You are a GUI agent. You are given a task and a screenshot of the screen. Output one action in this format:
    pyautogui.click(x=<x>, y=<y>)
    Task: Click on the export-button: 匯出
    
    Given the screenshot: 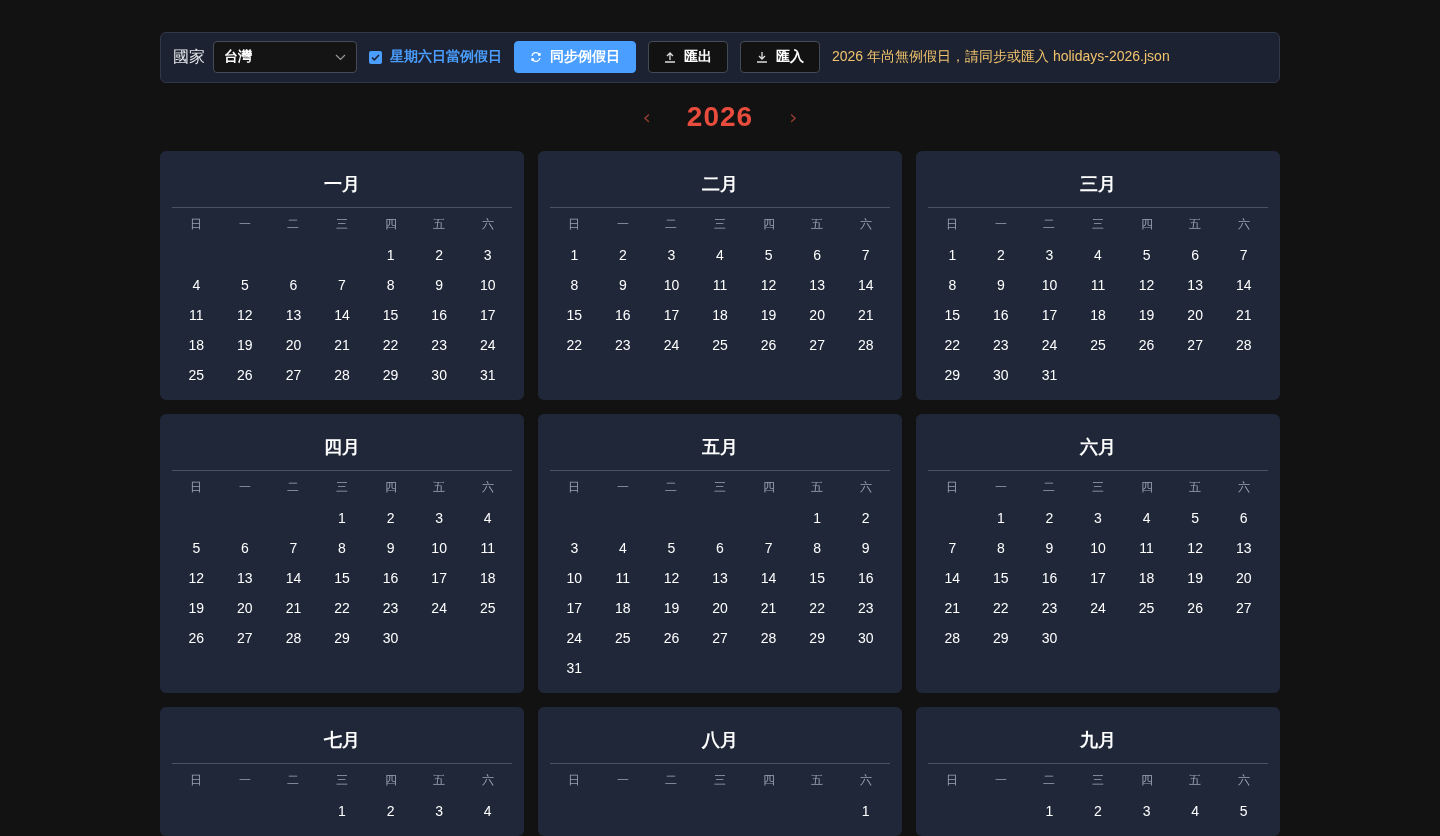 What is the action you would take?
    pyautogui.click(x=688, y=57)
    